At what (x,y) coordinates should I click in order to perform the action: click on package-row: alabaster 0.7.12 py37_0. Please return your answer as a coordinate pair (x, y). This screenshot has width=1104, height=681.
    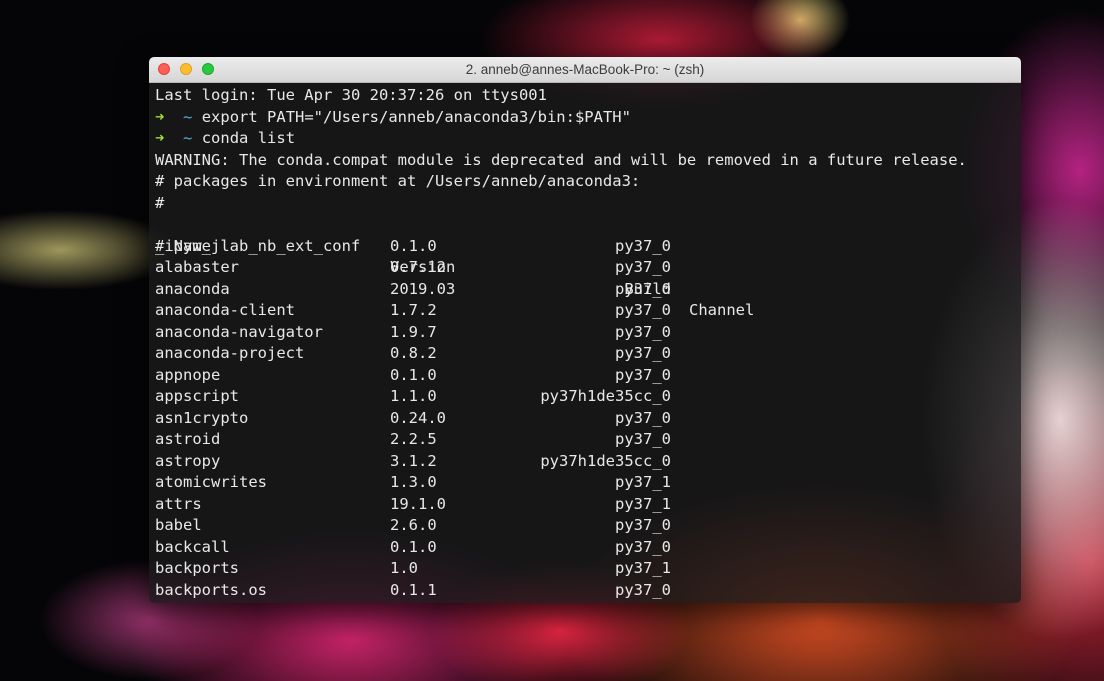
    Looking at the image, I should click on (585, 268).